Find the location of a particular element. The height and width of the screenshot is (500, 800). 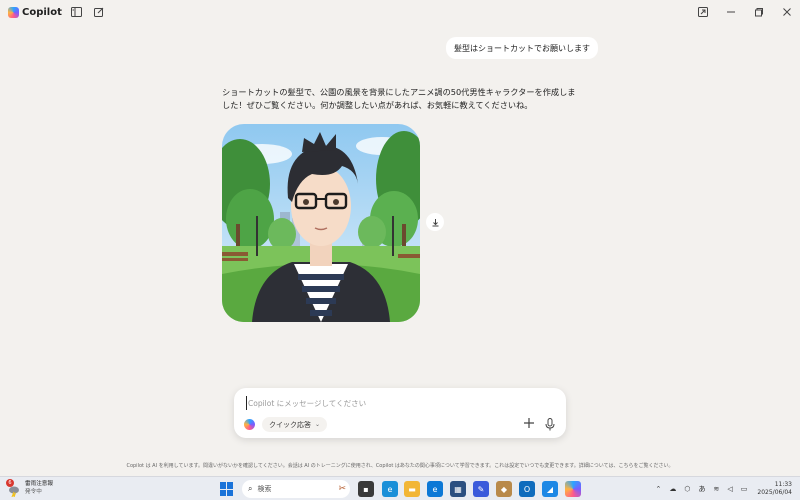

pop-out-icon is located at coordinates (703, 12).